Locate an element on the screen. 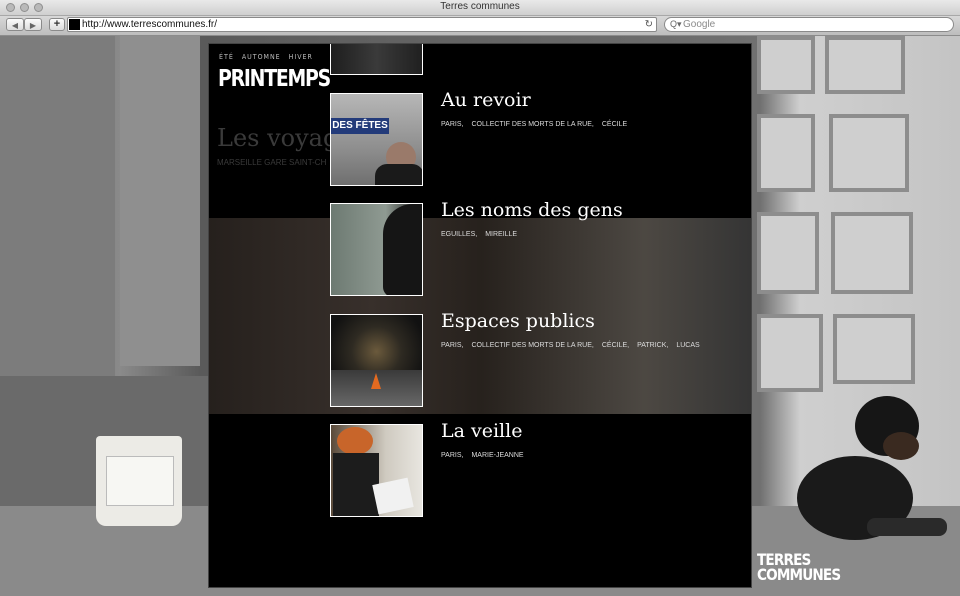  face-profile is located at coordinates (402, 249).